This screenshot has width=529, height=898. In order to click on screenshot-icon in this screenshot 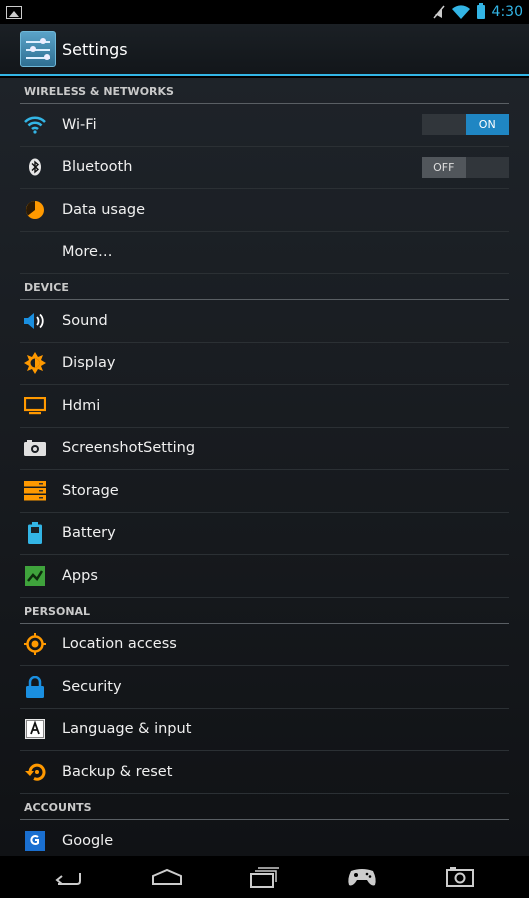, I will do `click(460, 877)`.